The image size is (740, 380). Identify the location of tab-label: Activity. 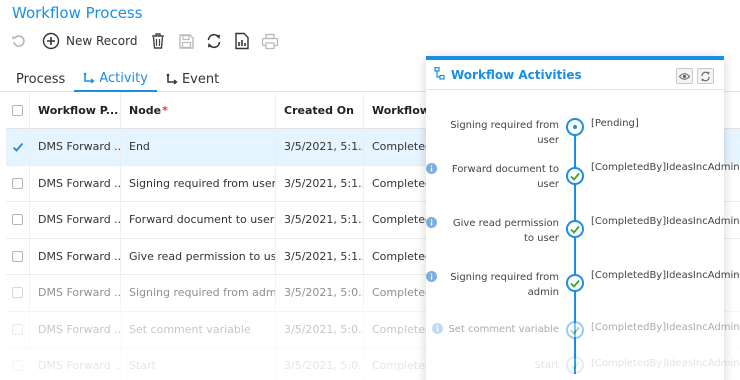
(123, 78).